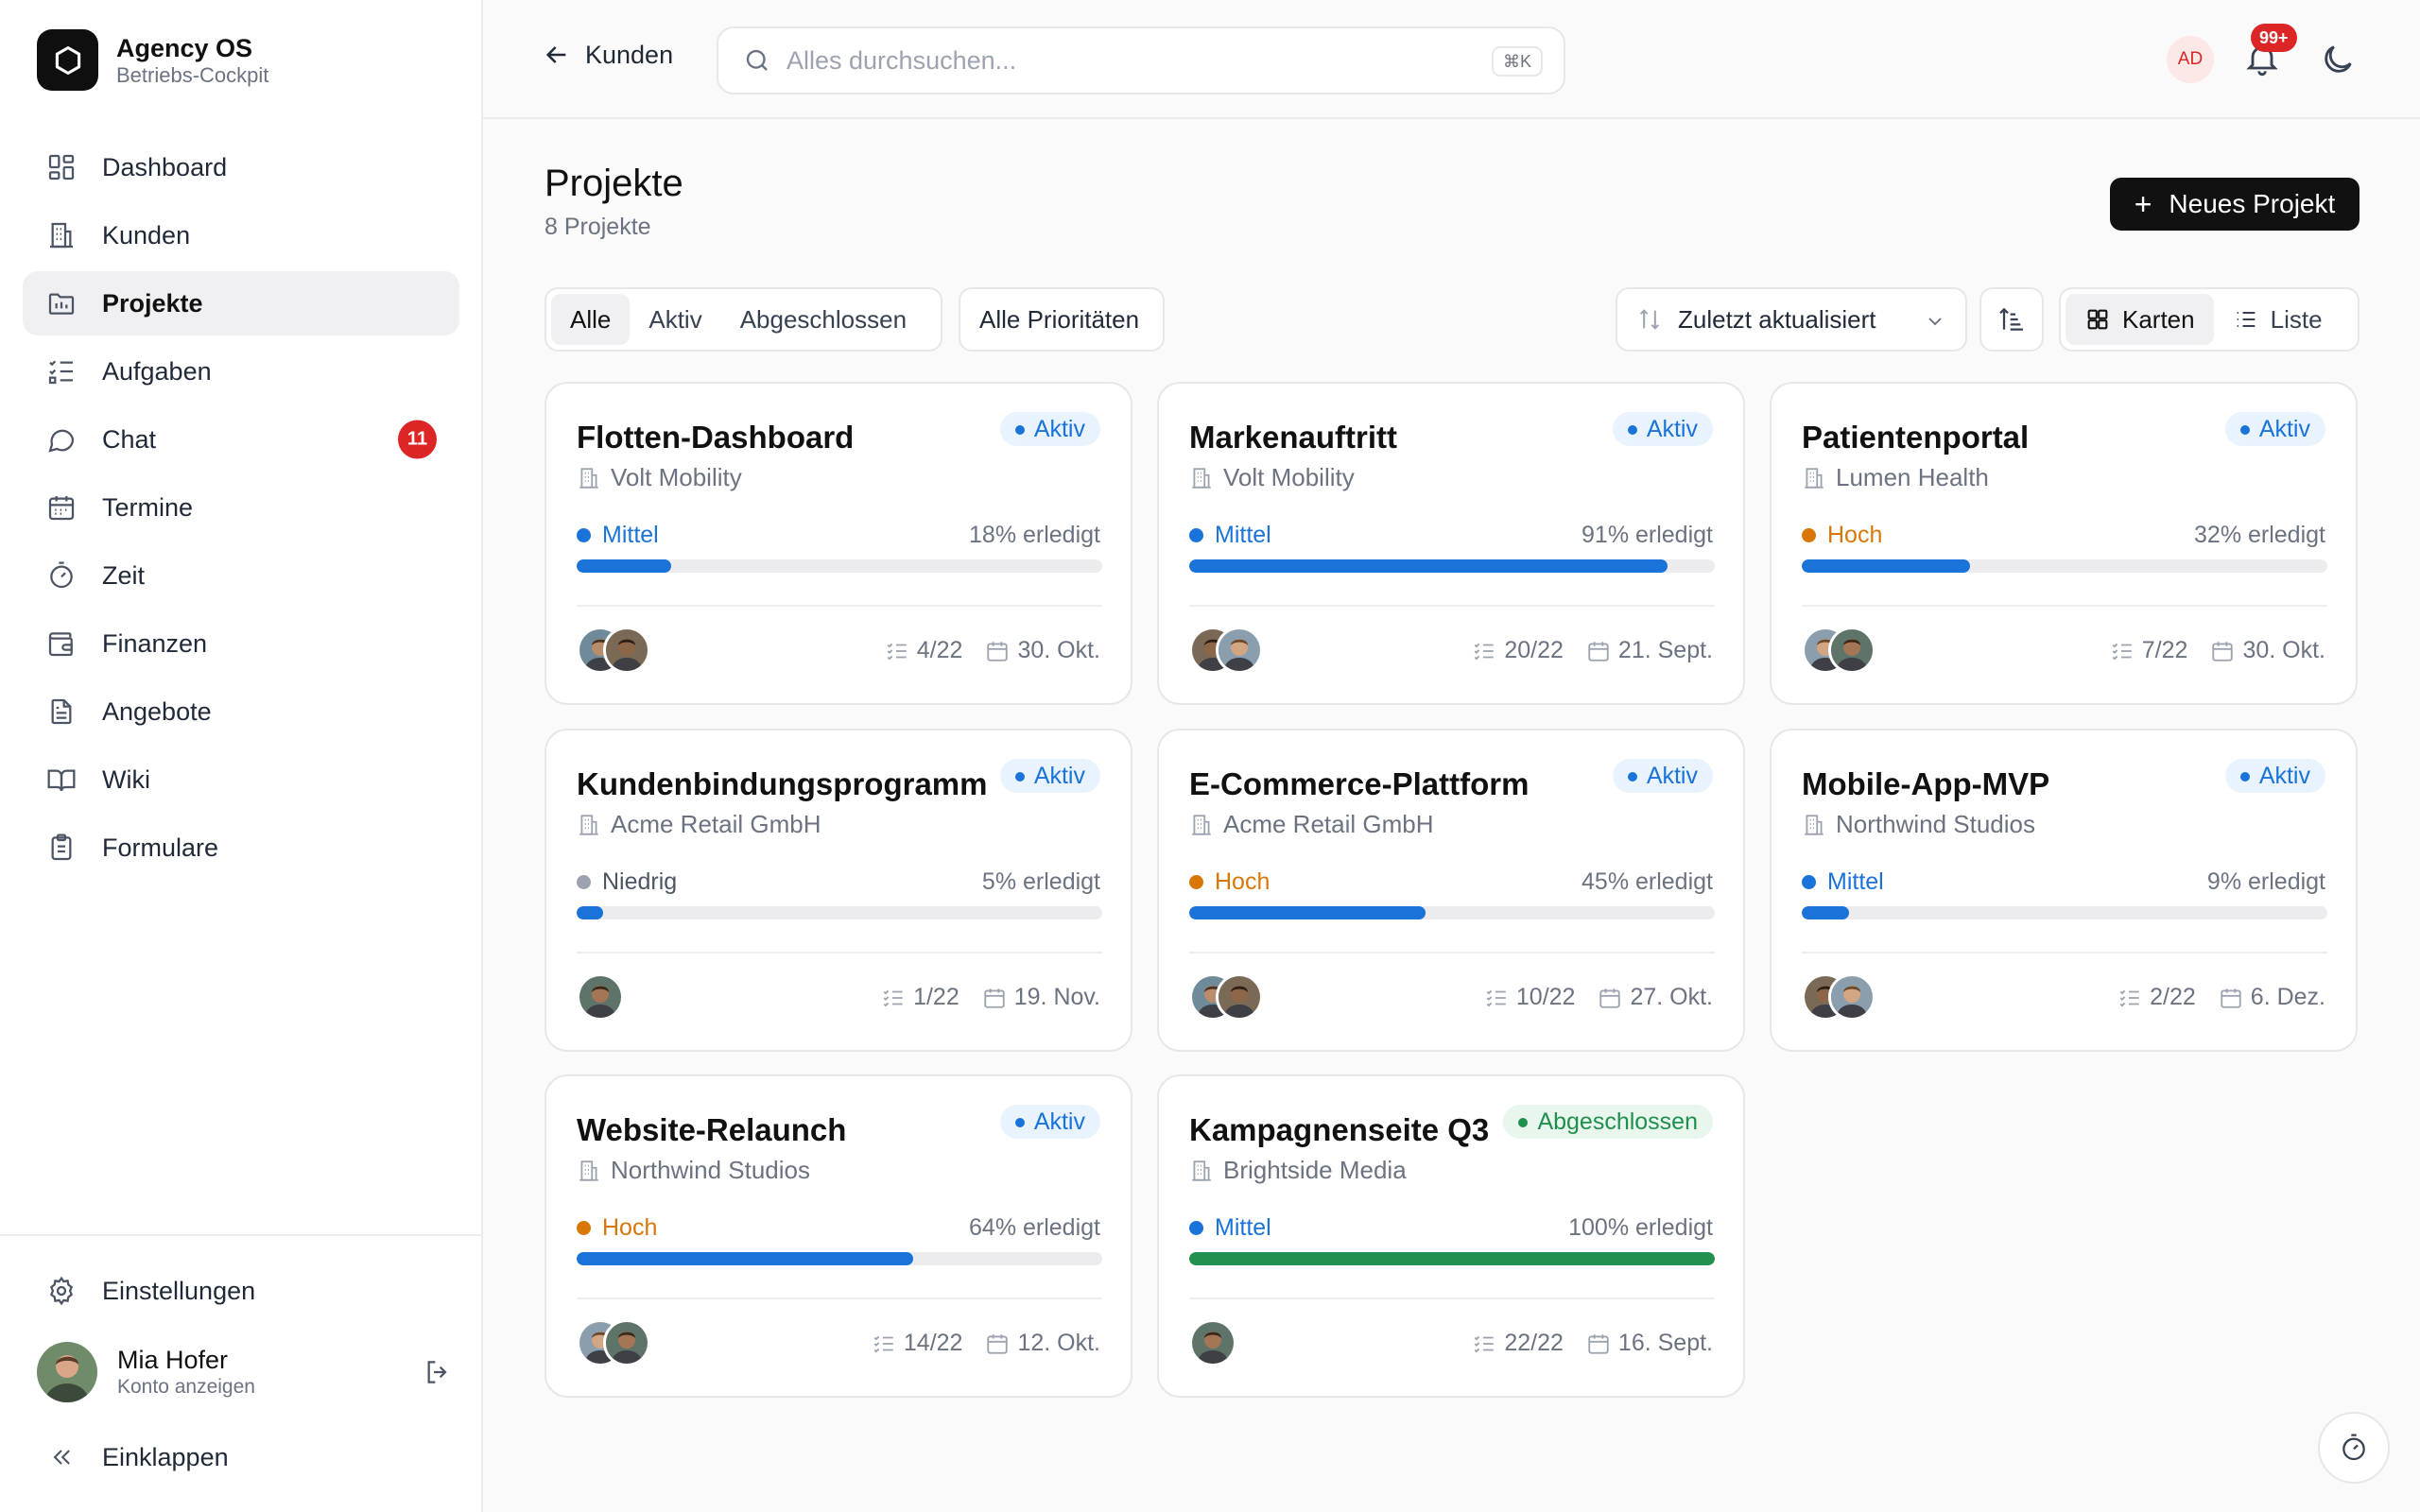  I want to click on progress-label: 5% erledigt, so click(1040, 881).